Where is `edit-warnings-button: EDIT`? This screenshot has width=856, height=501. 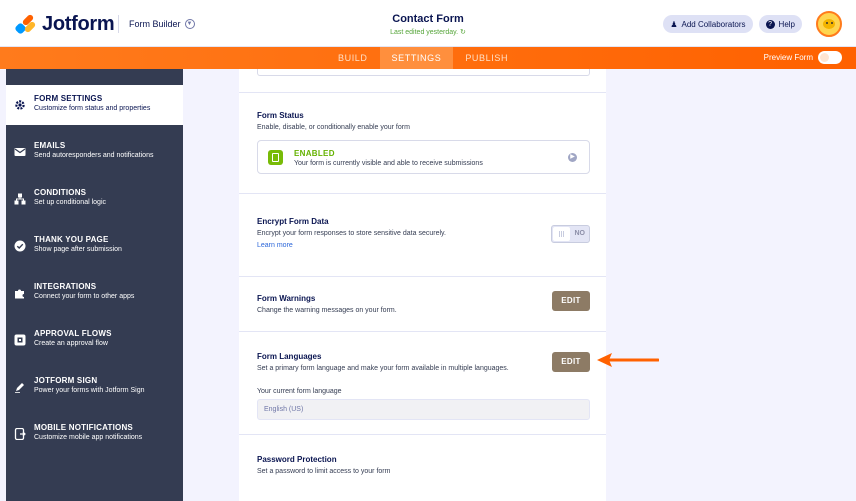 edit-warnings-button: EDIT is located at coordinates (571, 301).